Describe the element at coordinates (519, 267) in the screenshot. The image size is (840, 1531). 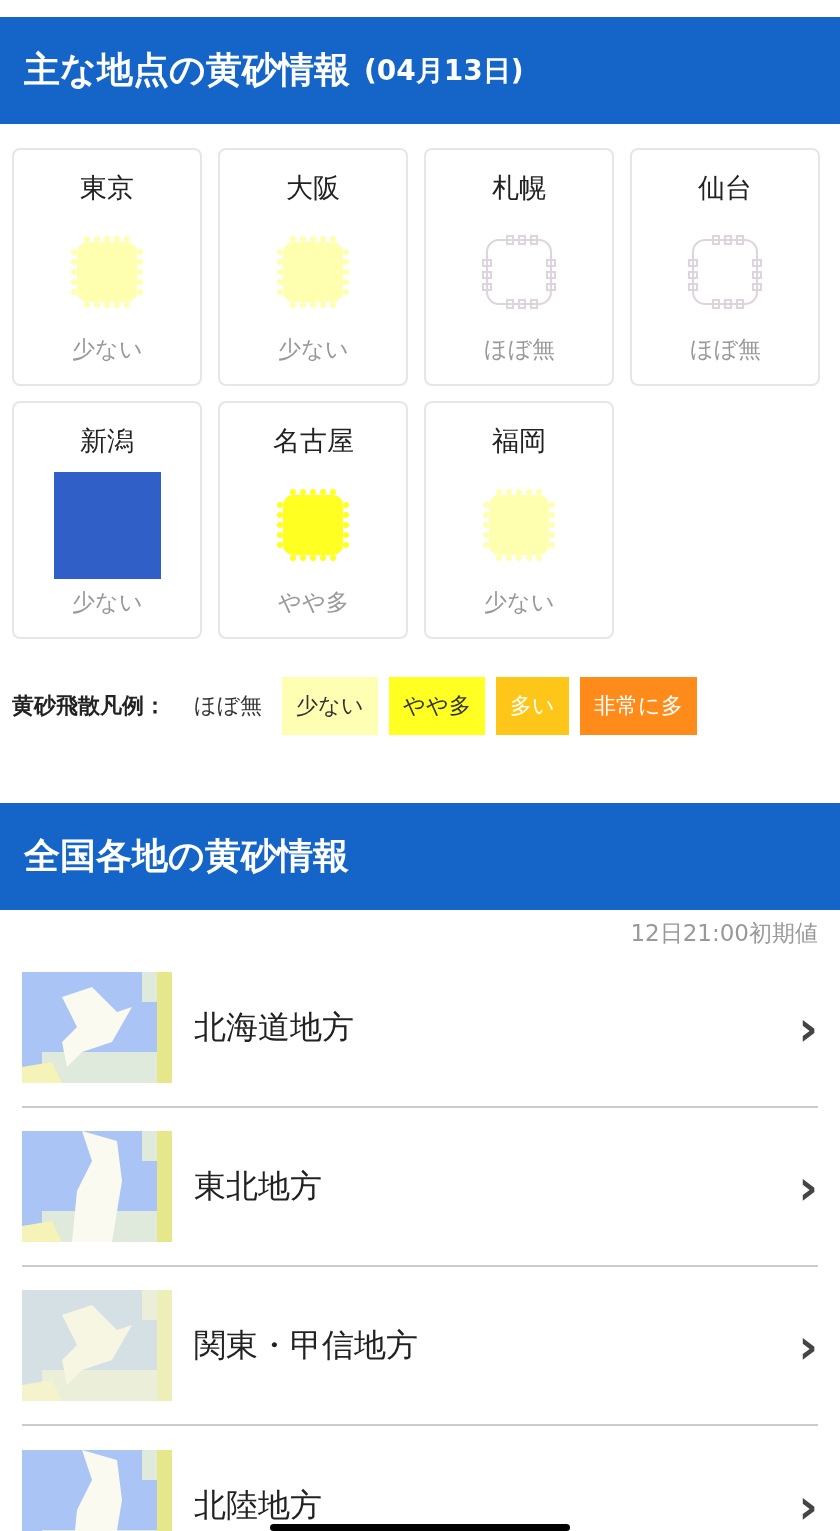
I see `city-card: 札幌 ほぼ無` at that location.